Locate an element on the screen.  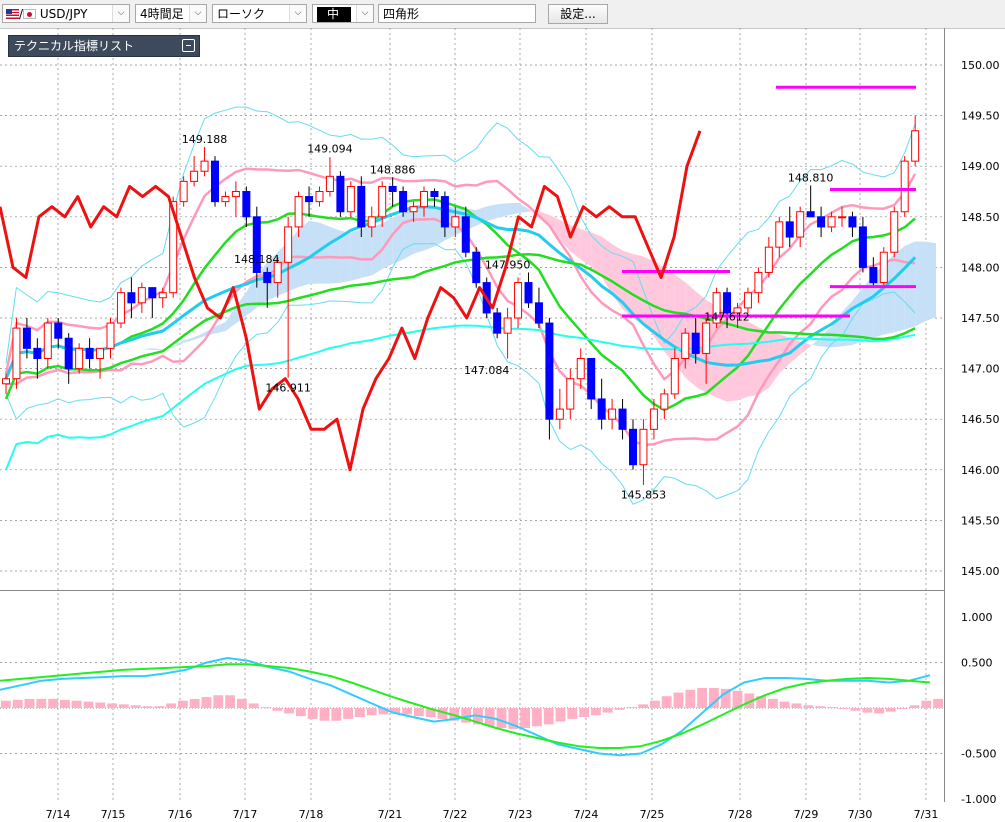
price-tick-label: 148.00 is located at coordinates (980, 267).